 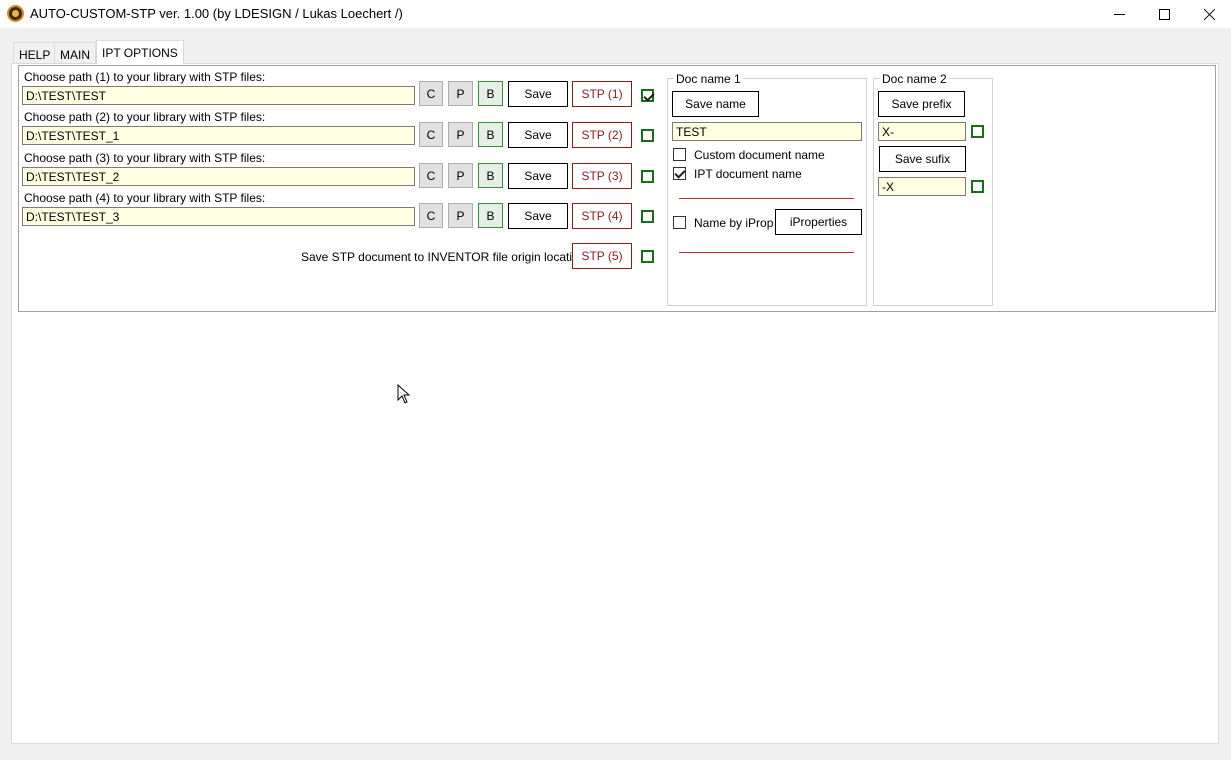 I want to click on mouse-cursor-icon, so click(x=404, y=394).